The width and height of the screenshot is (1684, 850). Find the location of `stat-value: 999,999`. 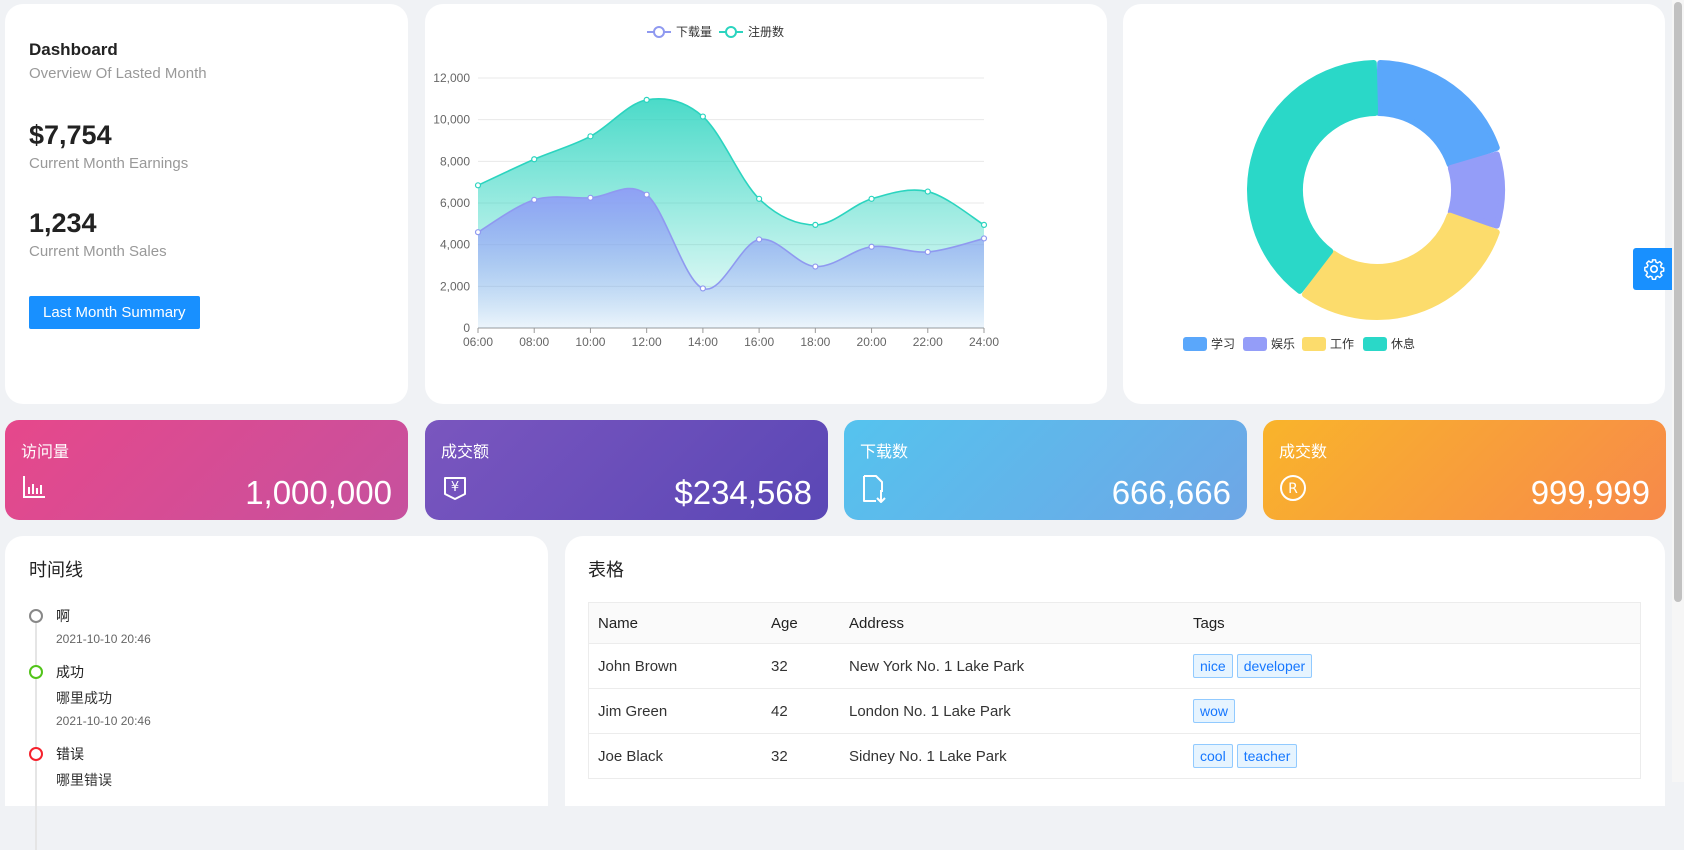

stat-value: 999,999 is located at coordinates (1590, 492).